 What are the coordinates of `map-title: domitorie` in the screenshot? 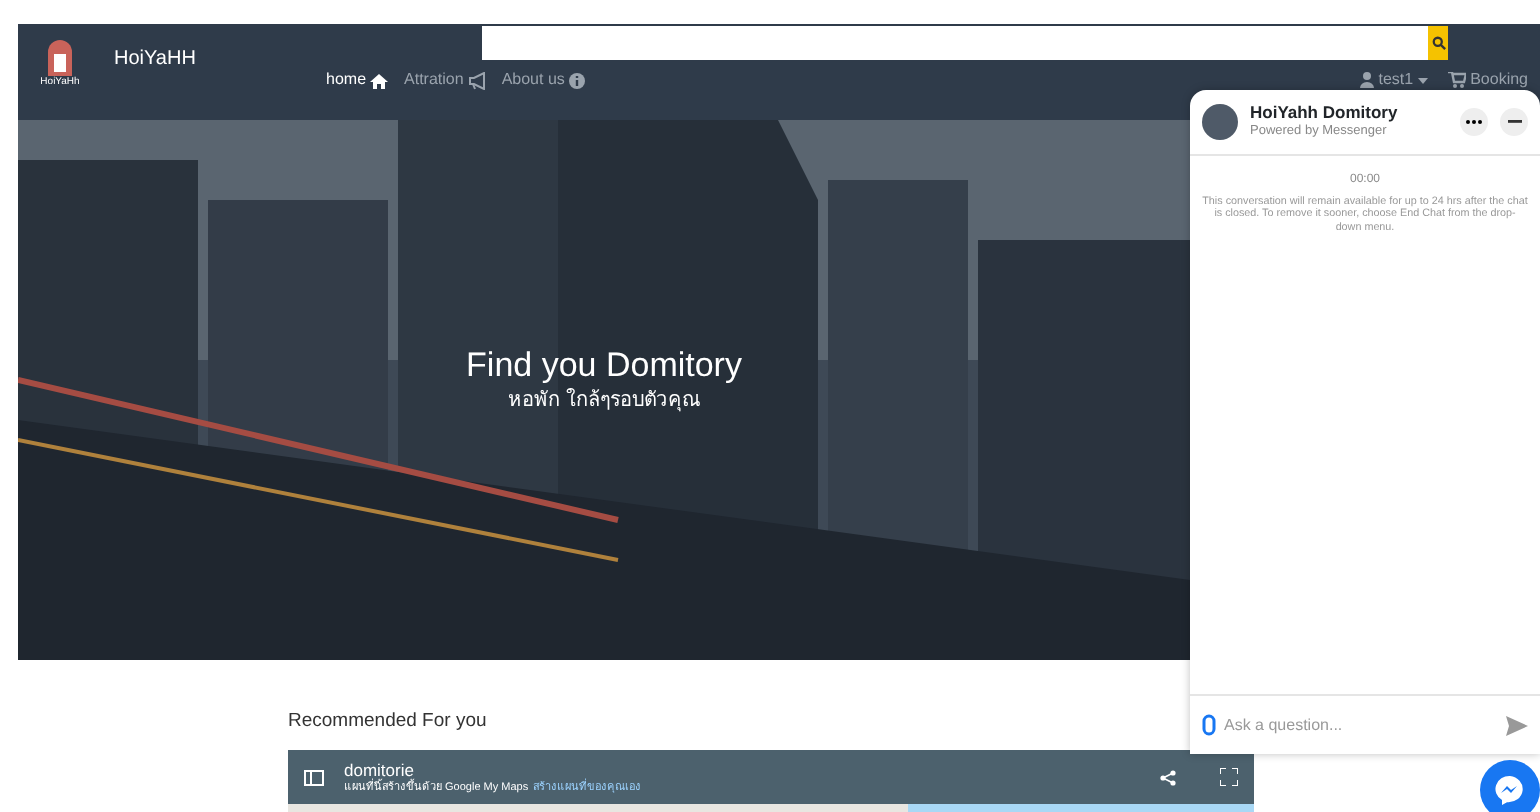 It's located at (379, 769).